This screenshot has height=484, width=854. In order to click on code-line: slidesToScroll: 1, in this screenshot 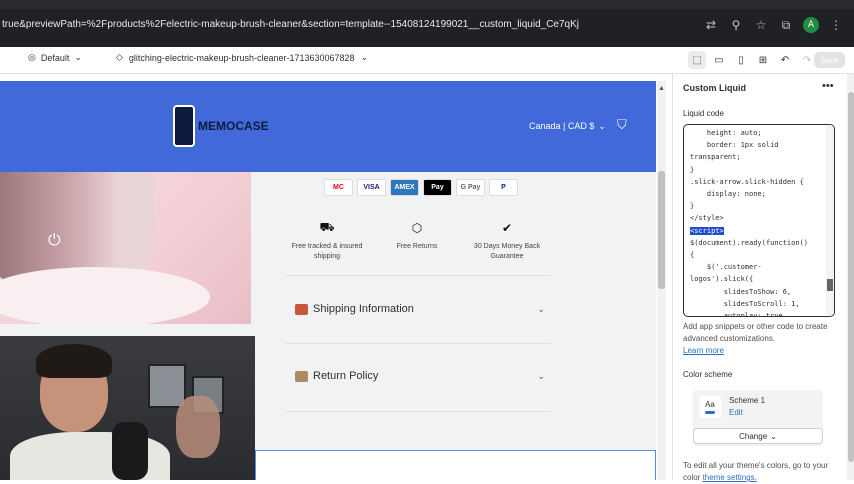, I will do `click(757, 304)`.